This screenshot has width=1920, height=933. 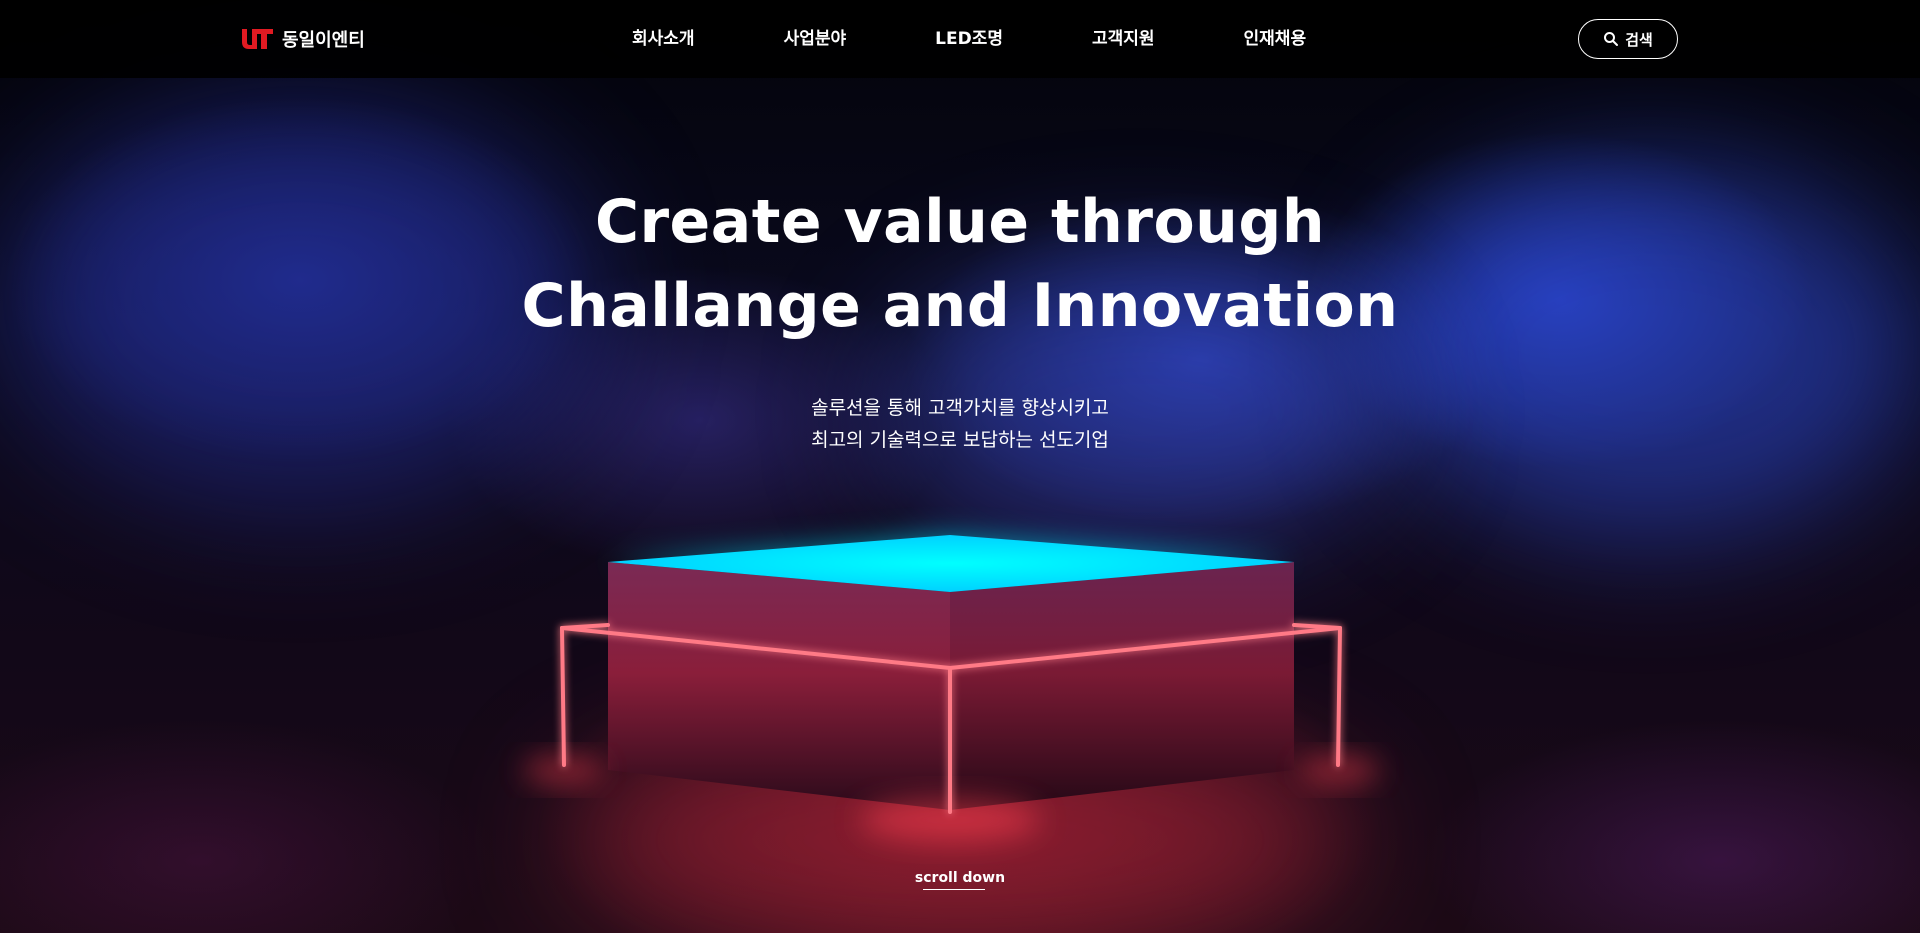 What do you see at coordinates (1275, 39) in the screenshot?
I see `nav-item-recruit: 인재채용` at bounding box center [1275, 39].